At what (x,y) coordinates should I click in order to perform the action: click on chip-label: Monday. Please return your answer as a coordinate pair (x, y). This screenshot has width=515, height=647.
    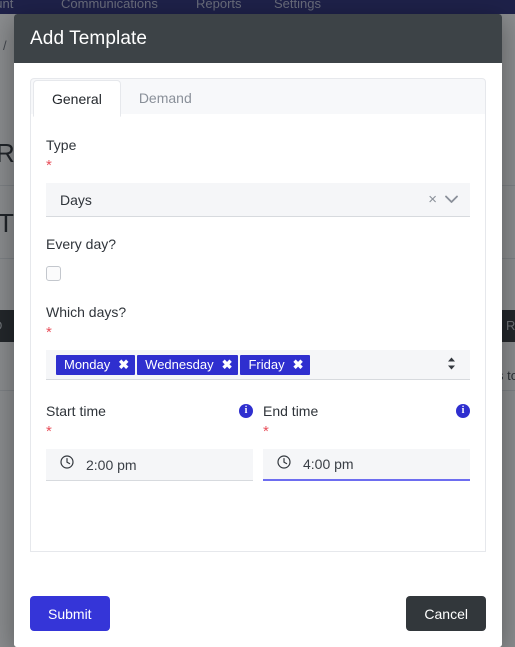
    Looking at the image, I should click on (87, 364).